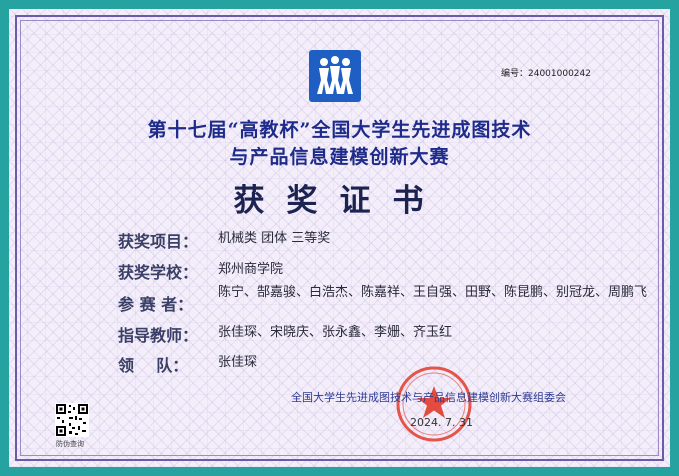  What do you see at coordinates (433, 292) in the screenshot?
I see `participants-value: 陈宁、郜嘉骏、白浩杰、陈嘉祥、王自强、田野、陈昆鹏、别冠龙、周鹏飞` at bounding box center [433, 292].